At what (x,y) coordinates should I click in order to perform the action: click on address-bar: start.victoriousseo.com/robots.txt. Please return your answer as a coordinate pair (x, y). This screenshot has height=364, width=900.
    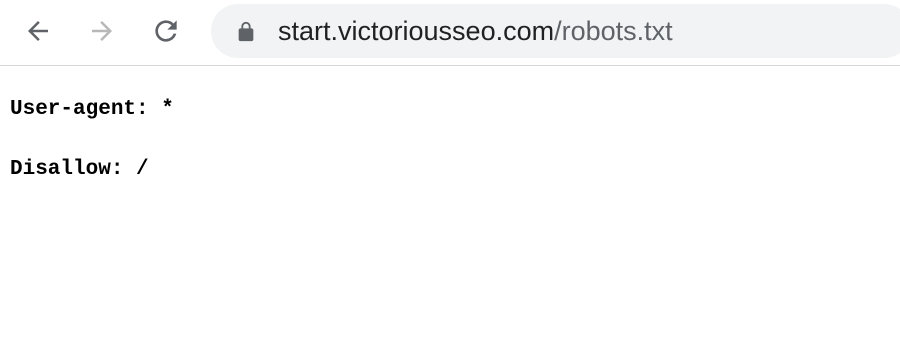
    Looking at the image, I should click on (555, 31).